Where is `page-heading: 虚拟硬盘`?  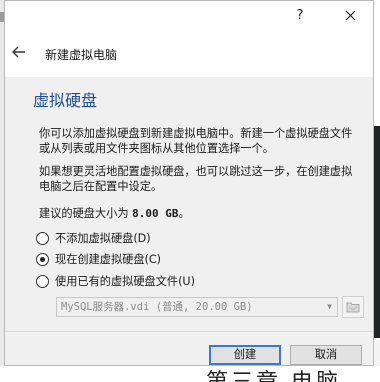 page-heading: 虚拟硬盘 is located at coordinates (65, 100).